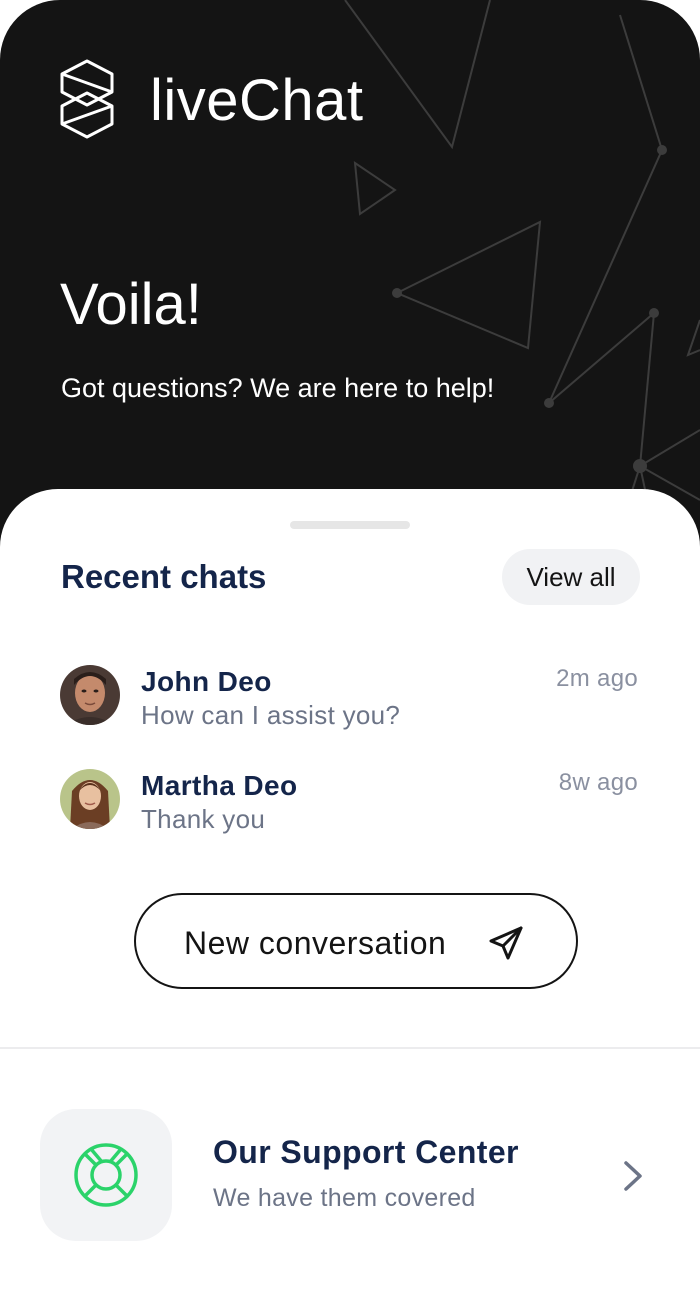 This screenshot has width=700, height=1299. I want to click on male-avatar-icon, so click(90, 695).